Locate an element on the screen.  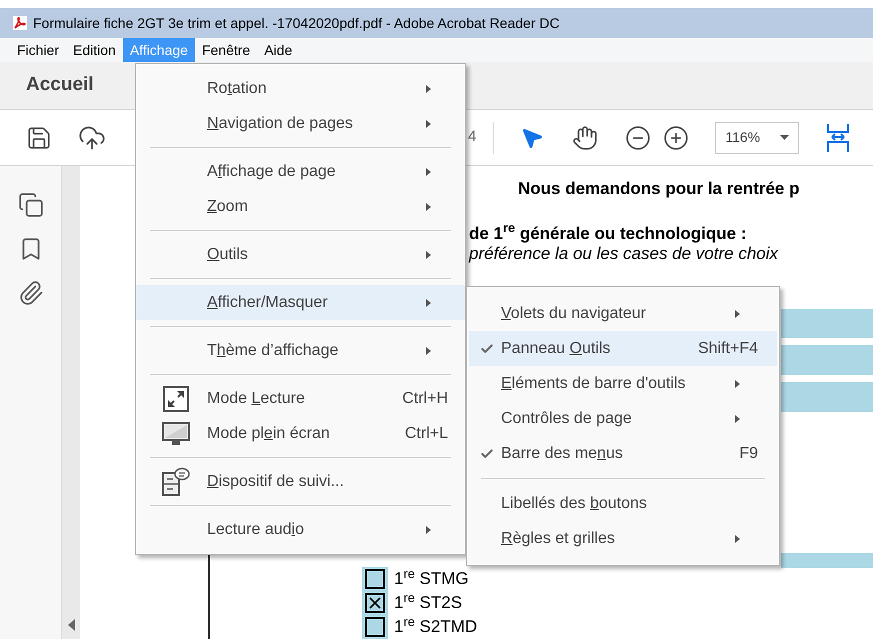
menu-item: Eléments de barre d'outils is located at coordinates (623, 383).